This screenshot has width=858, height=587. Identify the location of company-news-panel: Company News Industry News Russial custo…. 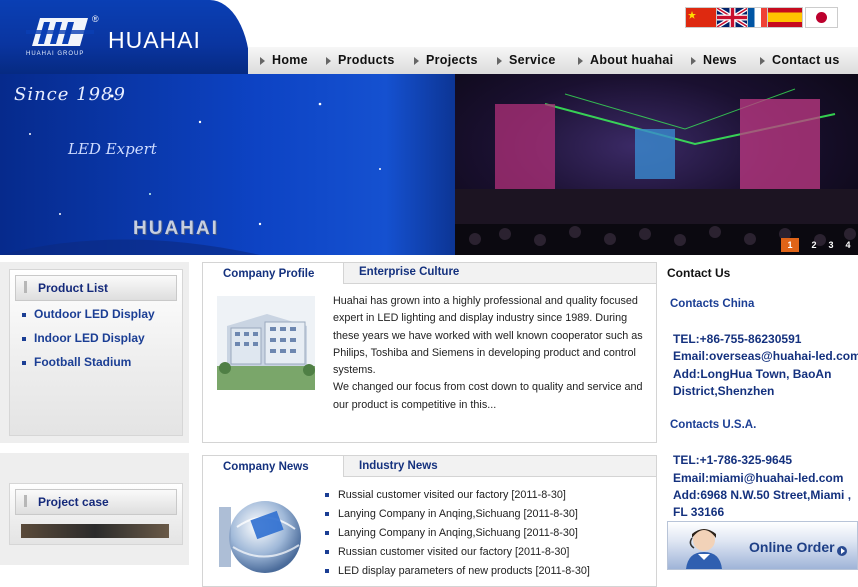
(429, 521).